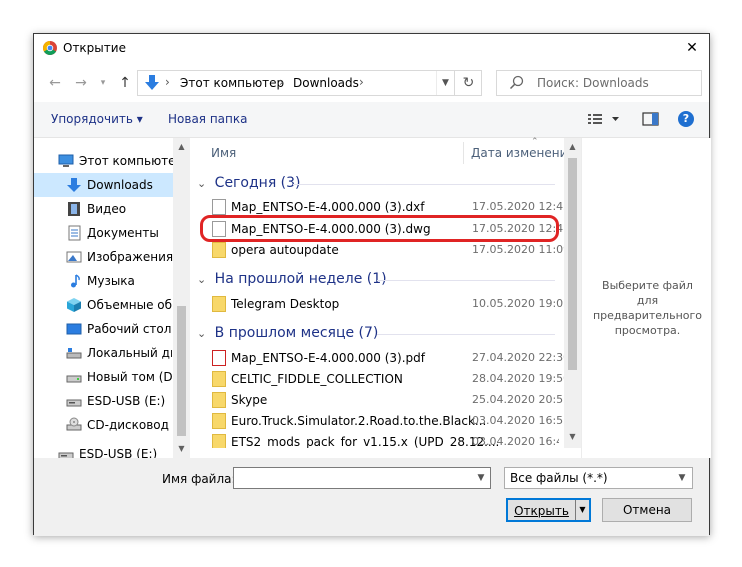 This screenshot has width=742, height=567. Describe the element at coordinates (74, 353) in the screenshot. I see `local-disk-icon` at that location.